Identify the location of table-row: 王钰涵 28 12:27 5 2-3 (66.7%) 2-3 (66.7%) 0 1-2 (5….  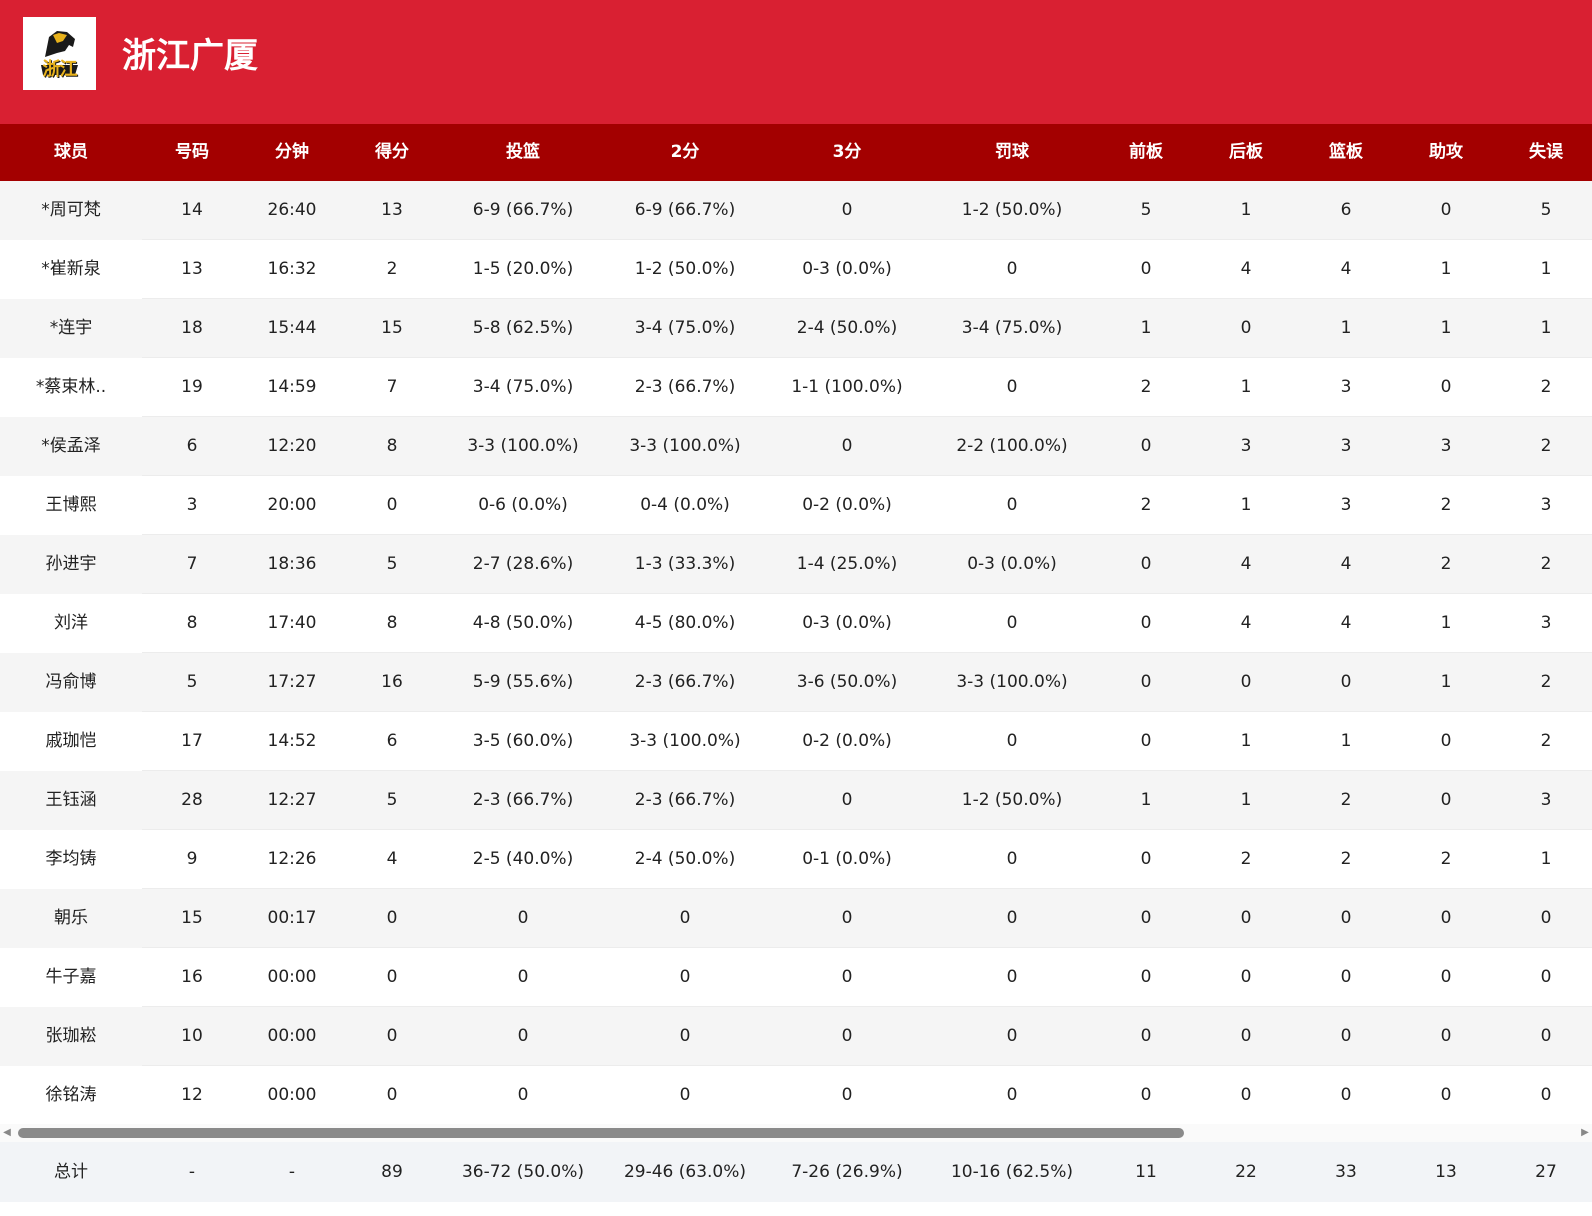
(796, 800).